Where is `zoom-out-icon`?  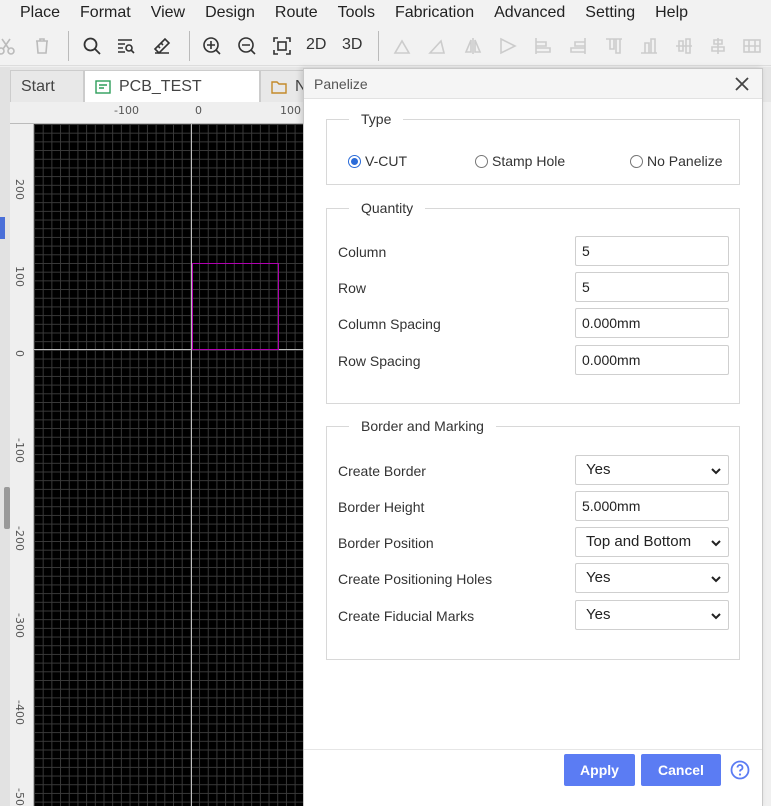
zoom-out-icon is located at coordinates (247, 46).